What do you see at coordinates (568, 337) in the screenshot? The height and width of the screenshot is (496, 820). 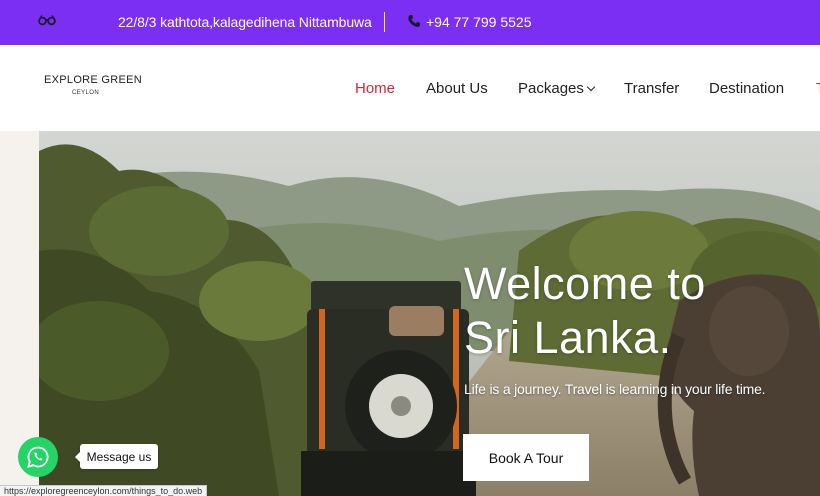 I see `hero-title-line-2: Sri Lanka.` at bounding box center [568, 337].